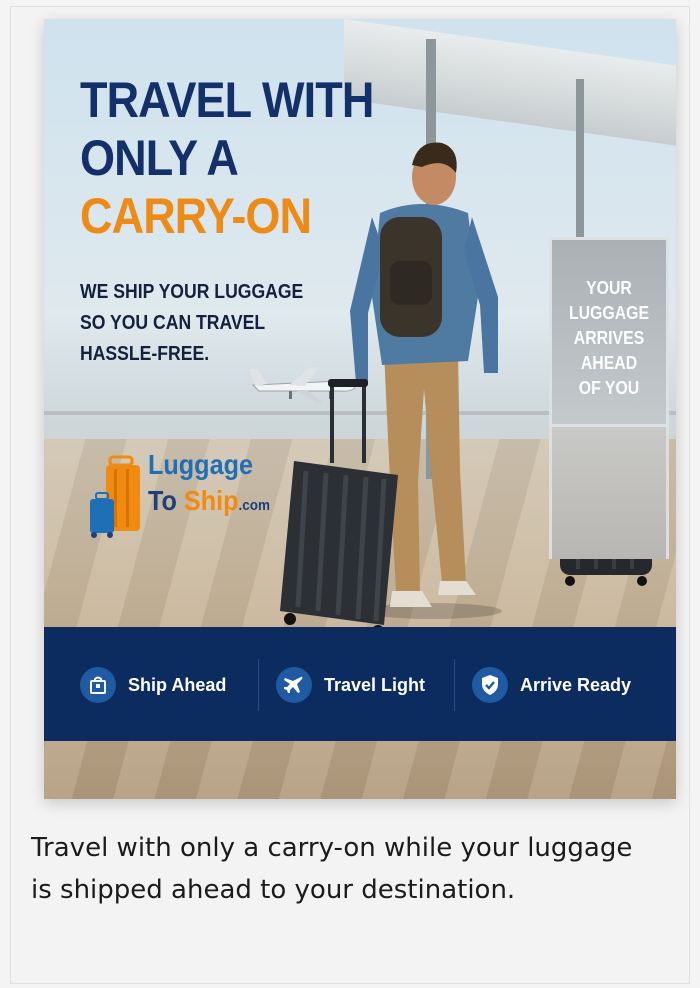 This screenshot has width=700, height=988. I want to click on shopping-bag-icon, so click(98, 685).